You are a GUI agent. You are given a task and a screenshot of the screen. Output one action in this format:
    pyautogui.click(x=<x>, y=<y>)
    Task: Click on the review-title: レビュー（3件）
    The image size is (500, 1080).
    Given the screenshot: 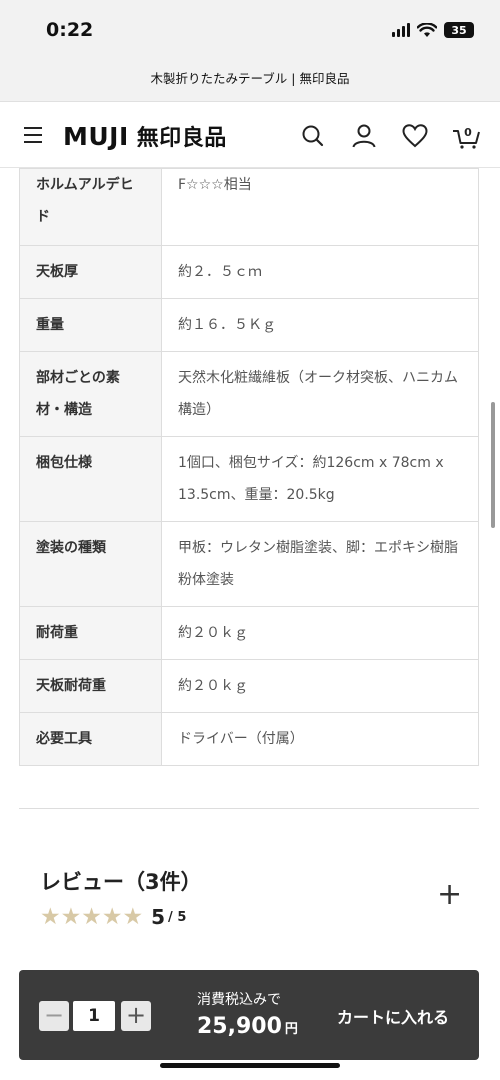 What is the action you would take?
    pyautogui.click(x=121, y=881)
    